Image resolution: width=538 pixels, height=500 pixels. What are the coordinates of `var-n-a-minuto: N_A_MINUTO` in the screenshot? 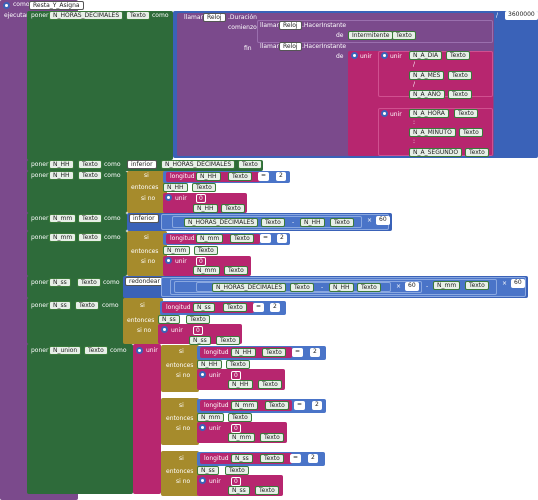 It's located at (432, 132).